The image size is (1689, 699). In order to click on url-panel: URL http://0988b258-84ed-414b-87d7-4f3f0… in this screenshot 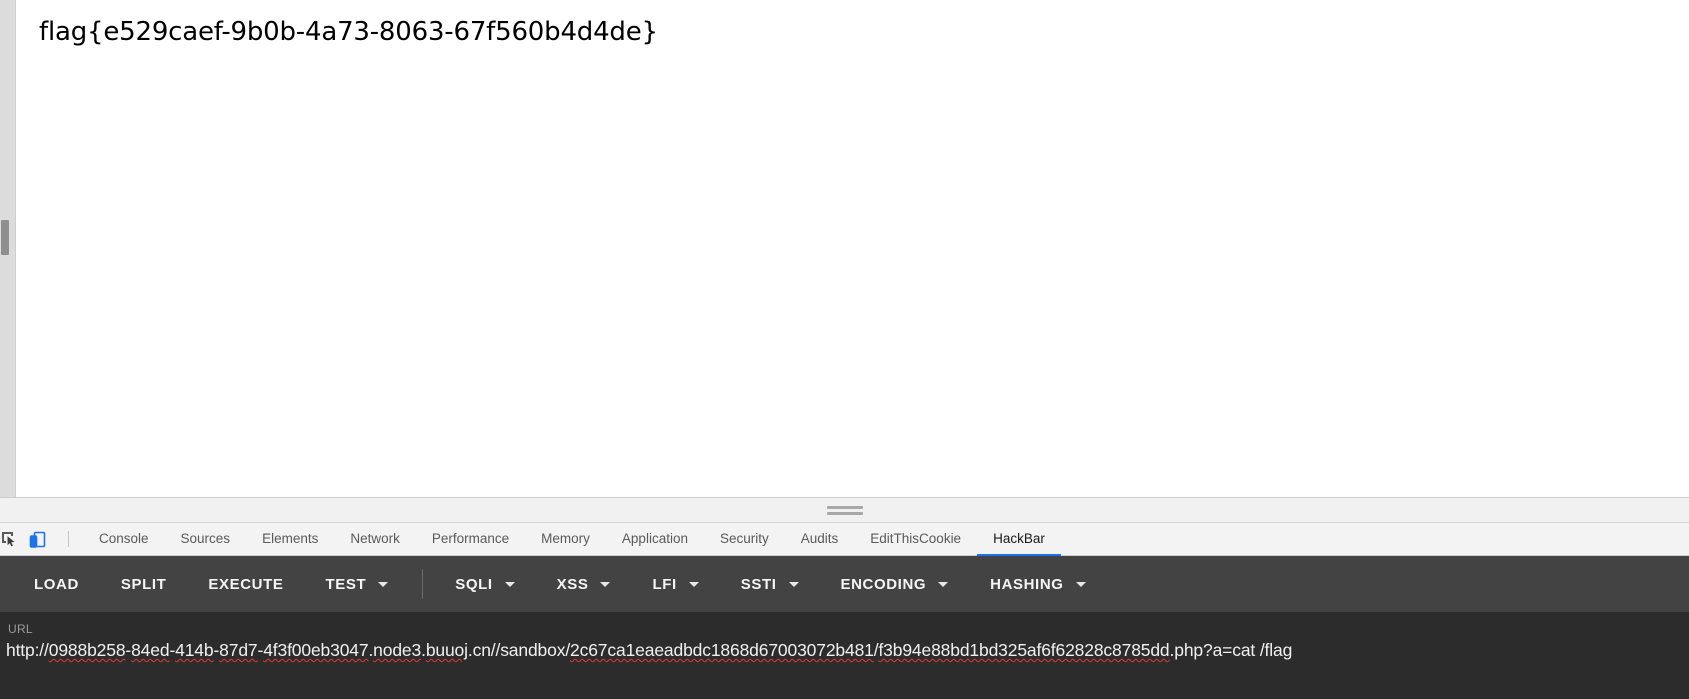, I will do `click(844, 655)`.